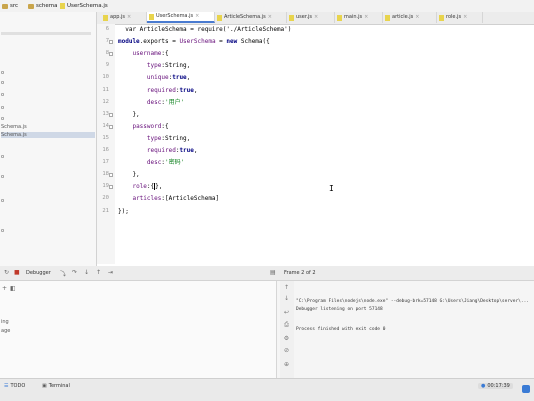 The height and width of the screenshot is (401, 534). Describe the element at coordinates (359, 17) in the screenshot. I see `tab-main-js: main.js ×` at that location.